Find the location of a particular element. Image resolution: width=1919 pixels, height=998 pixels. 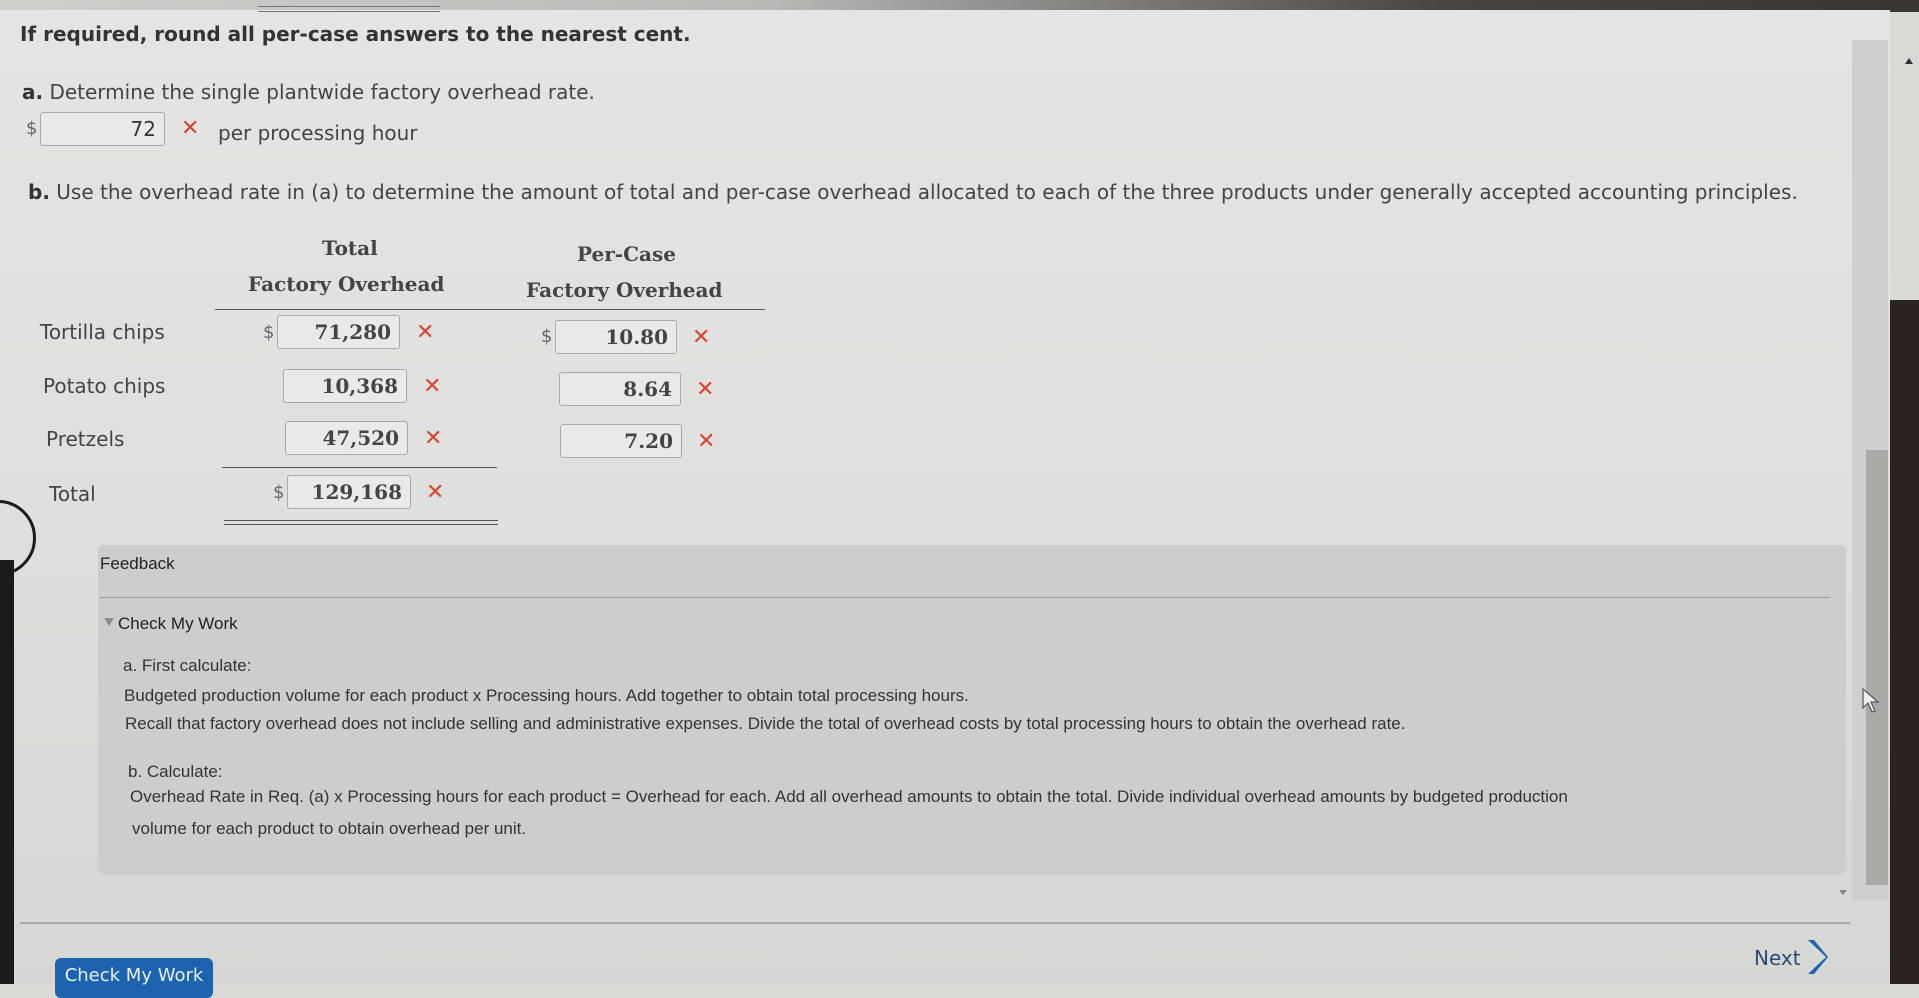

mouse-cursor-icon is located at coordinates (1871, 700).